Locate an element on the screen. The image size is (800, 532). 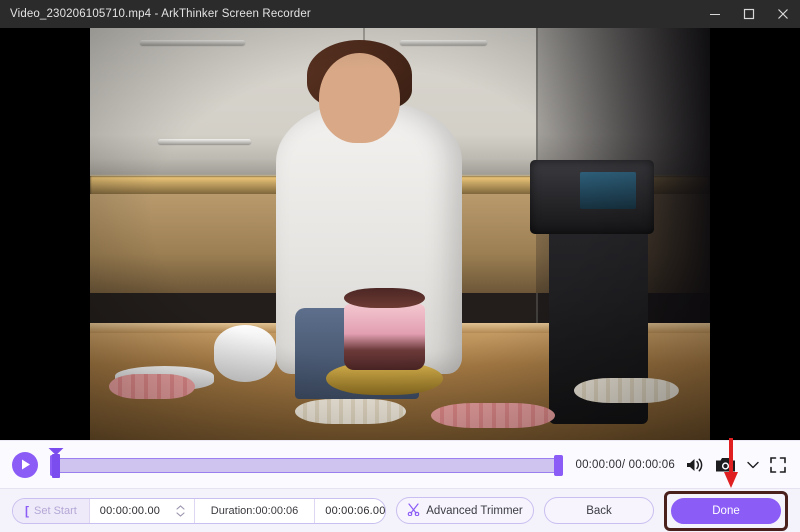
done-button-highlight: Done is located at coordinates (726, 510).